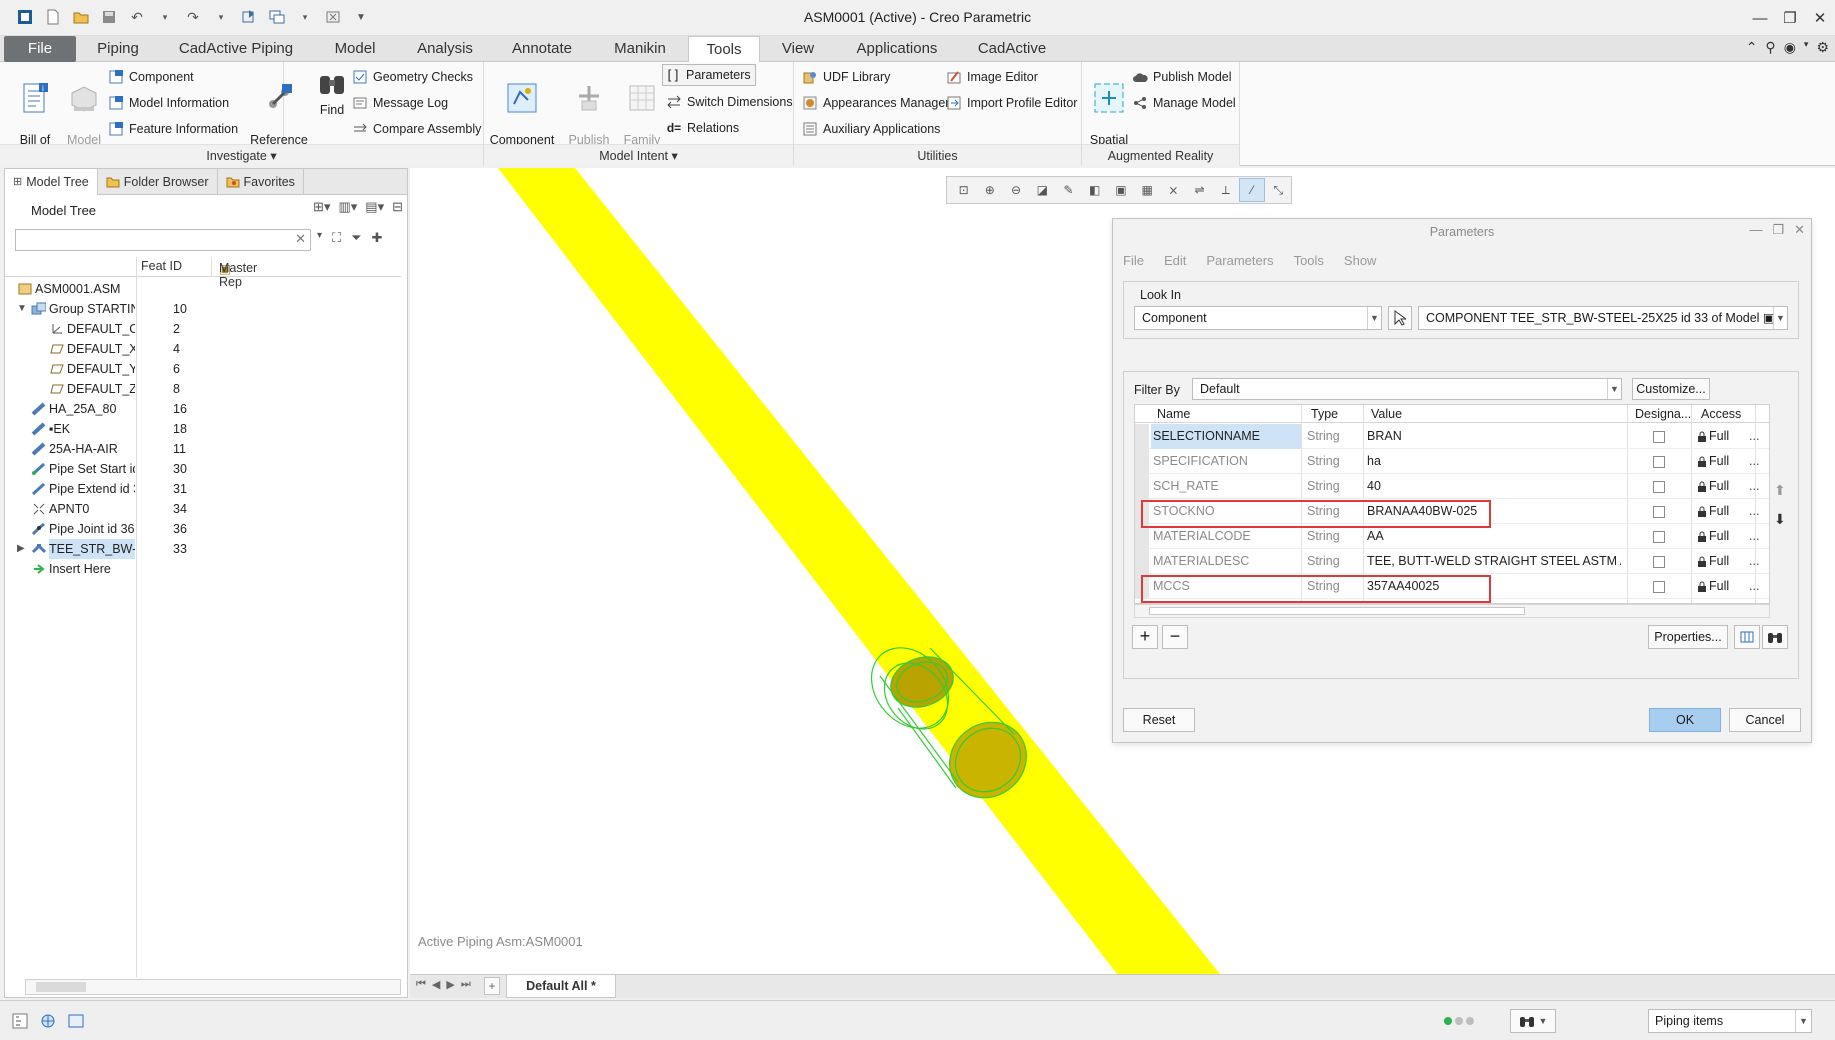 This screenshot has height=1040, width=1835. I want to click on tab-analysis: Analysis, so click(445, 49).